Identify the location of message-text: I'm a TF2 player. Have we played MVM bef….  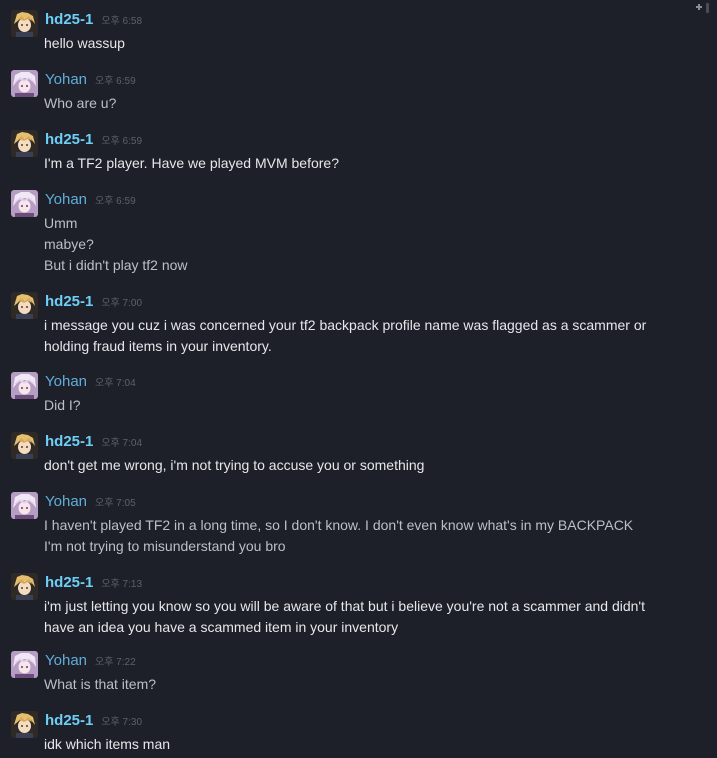
(191, 163).